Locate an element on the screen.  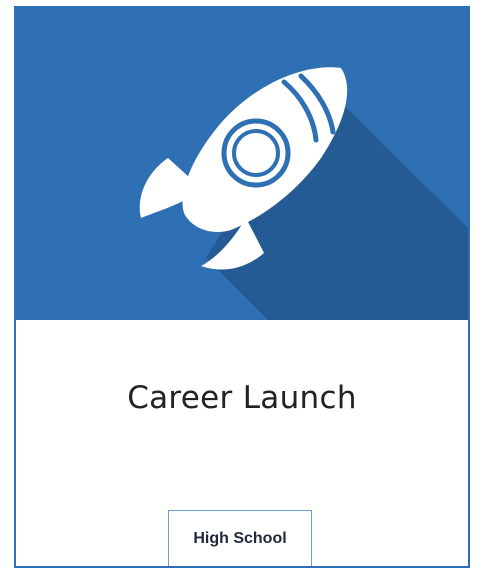
card-title: Career Launch is located at coordinates (242, 398).